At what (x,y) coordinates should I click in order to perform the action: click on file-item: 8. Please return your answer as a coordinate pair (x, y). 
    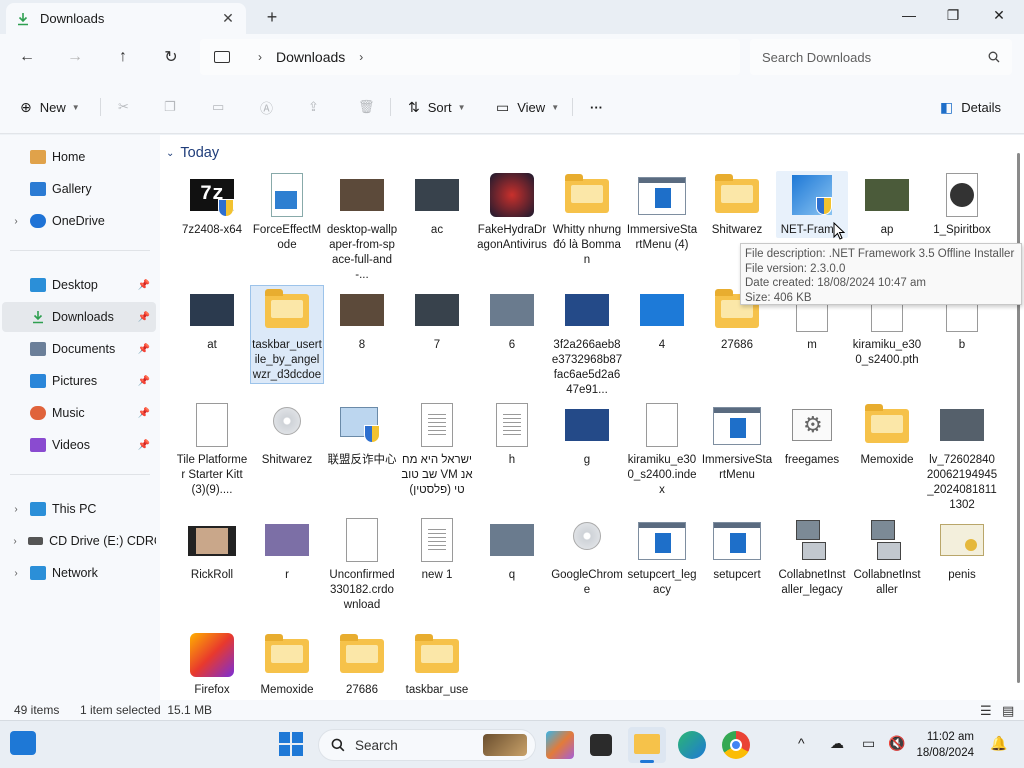
    Looking at the image, I should click on (362, 319).